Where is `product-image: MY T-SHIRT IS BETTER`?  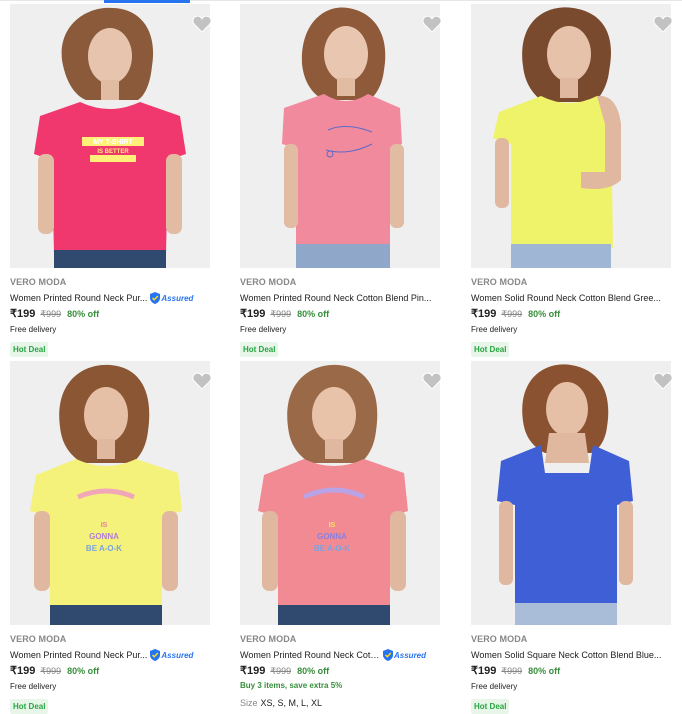 product-image: MY T-SHIRT IS BETTER is located at coordinates (110, 136).